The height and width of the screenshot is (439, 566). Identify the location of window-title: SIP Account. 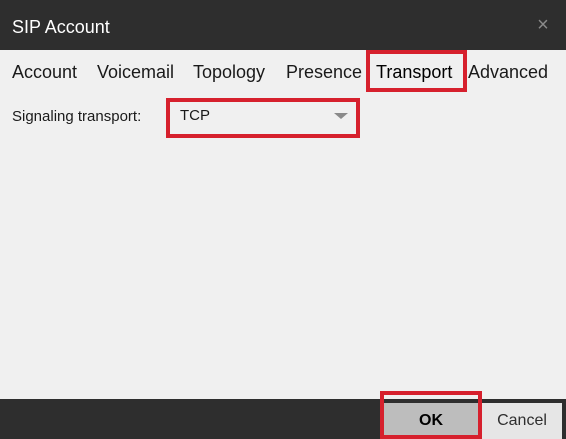
(61, 27).